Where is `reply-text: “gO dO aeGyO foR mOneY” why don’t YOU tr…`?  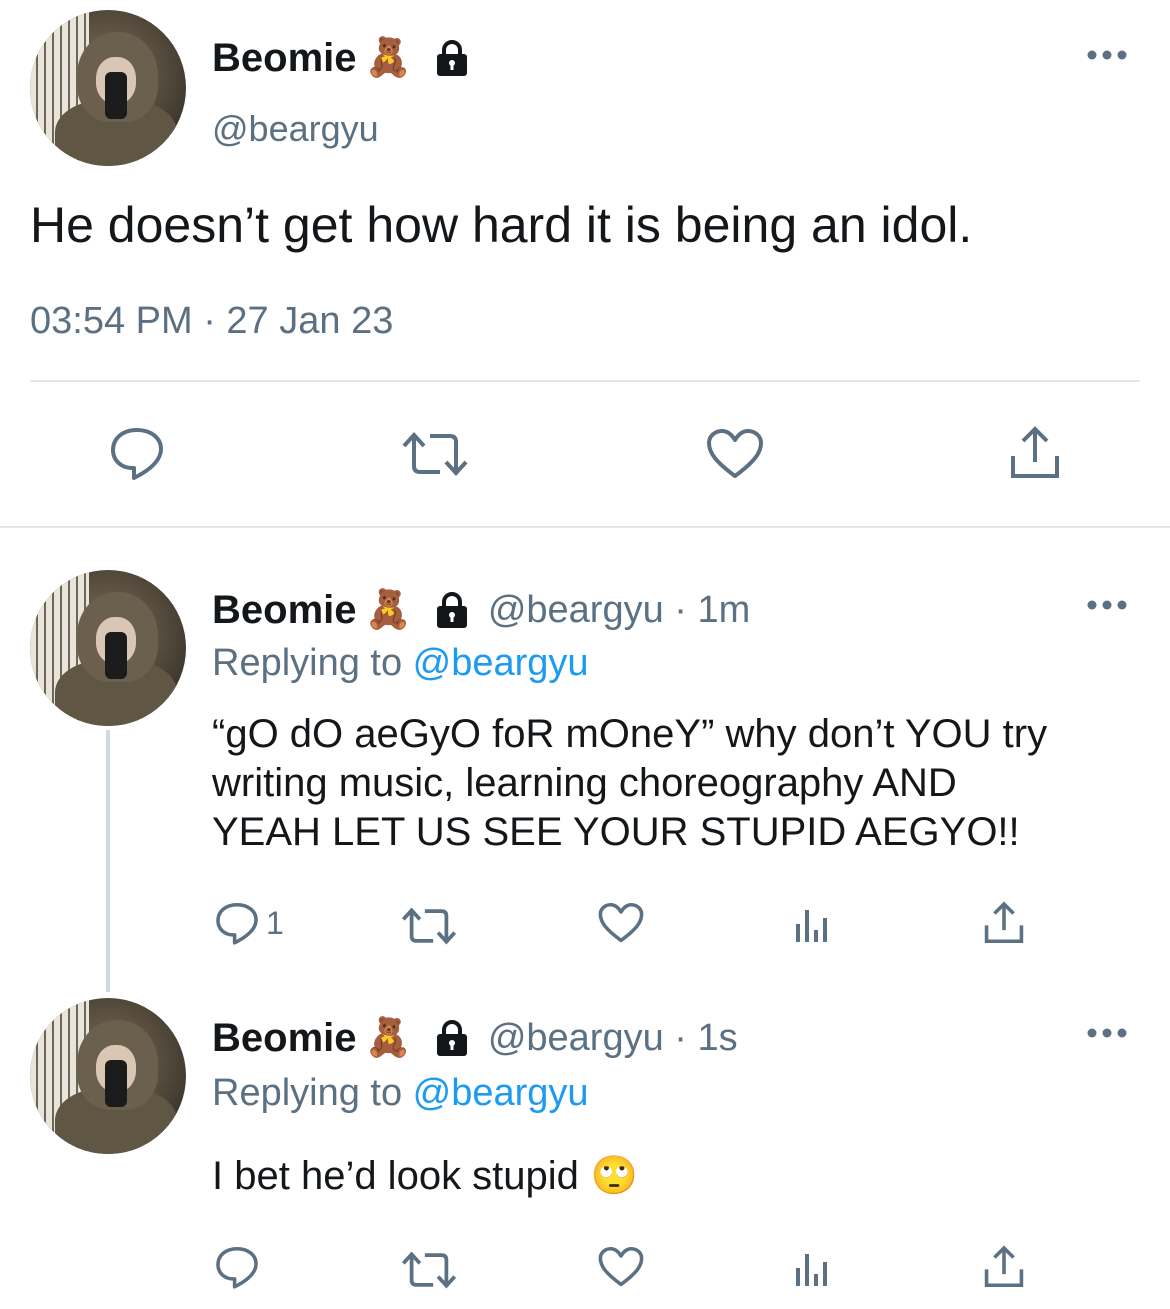 reply-text: “gO dO aeGyO foR mOneY” why don’t YOU tr… is located at coordinates (682, 783).